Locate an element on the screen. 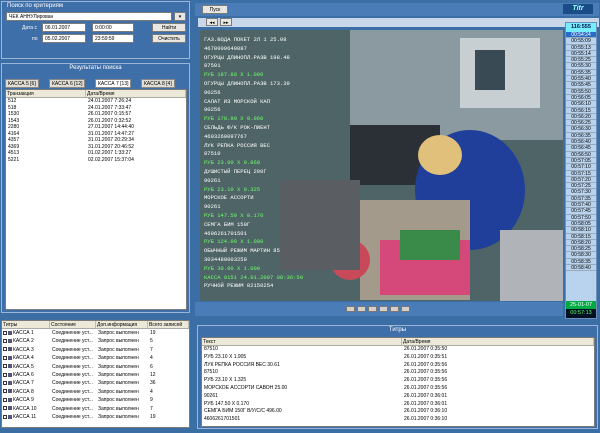 The height and width of the screenshot is (433, 600). tab-kassa-5: КАССА 5 [6] is located at coordinates (22, 83).